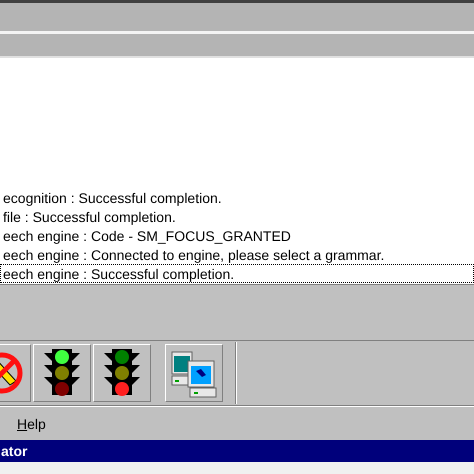  I want to click on log-entry: eech engine : Connected to engine, please select a grammar., so click(237, 254).